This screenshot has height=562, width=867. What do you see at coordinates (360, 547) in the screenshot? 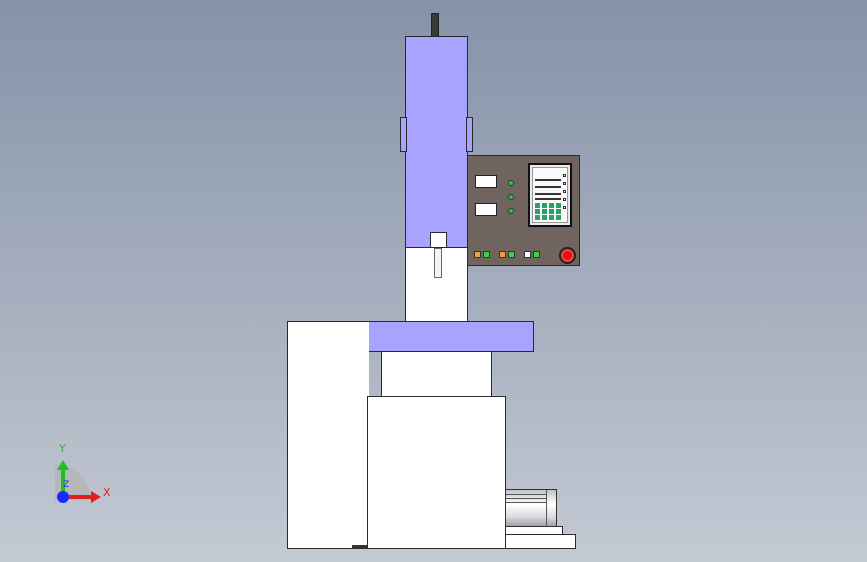
I see `foot-strip` at bounding box center [360, 547].